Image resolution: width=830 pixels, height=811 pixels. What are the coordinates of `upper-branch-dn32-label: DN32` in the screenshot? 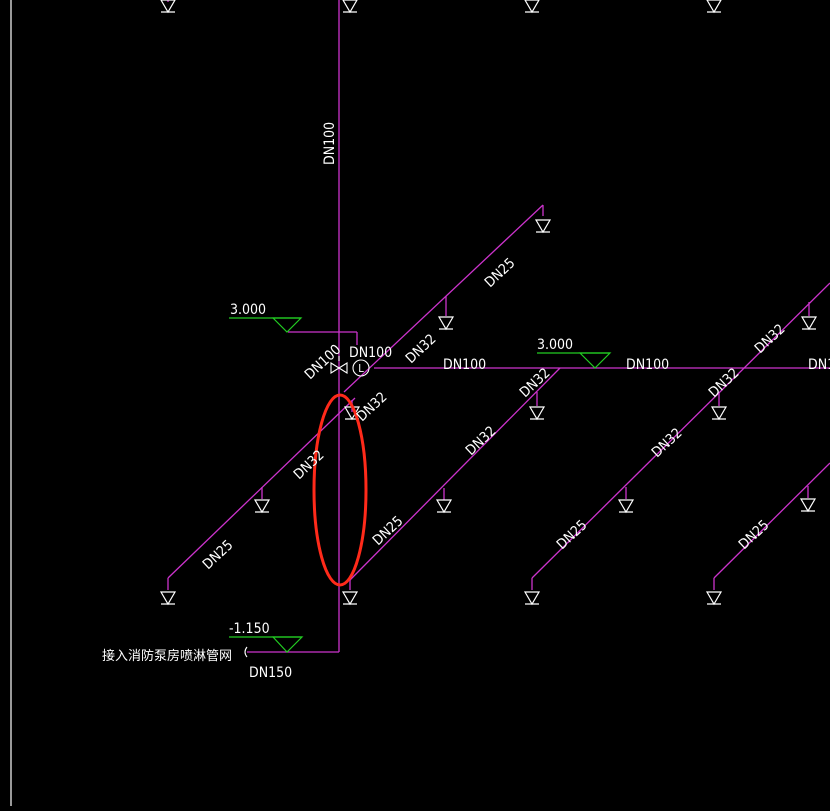 It's located at (421, 349).